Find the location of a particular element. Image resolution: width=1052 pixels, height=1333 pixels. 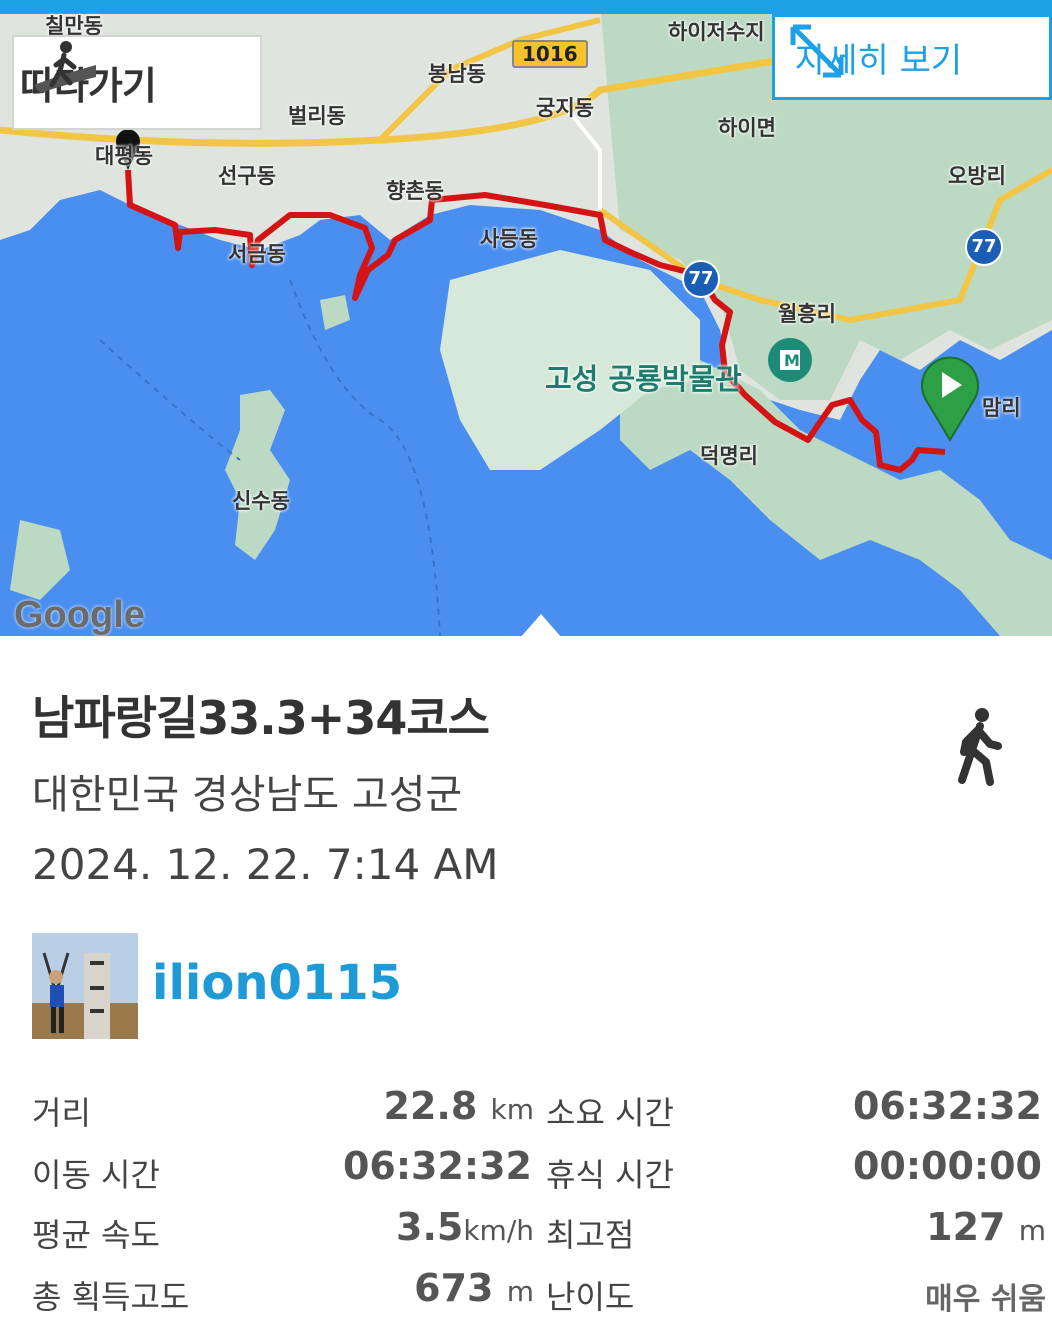

walking-icon is located at coordinates (980, 747).